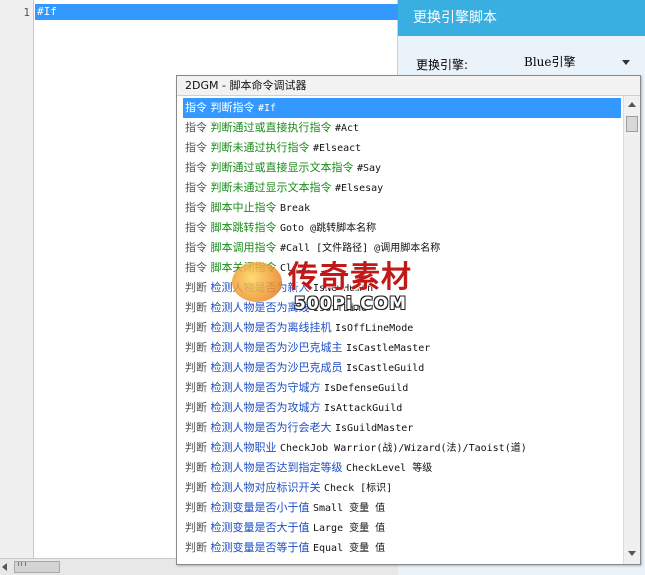  I want to click on item-syntax: IsOffLineMode, so click(374, 328).